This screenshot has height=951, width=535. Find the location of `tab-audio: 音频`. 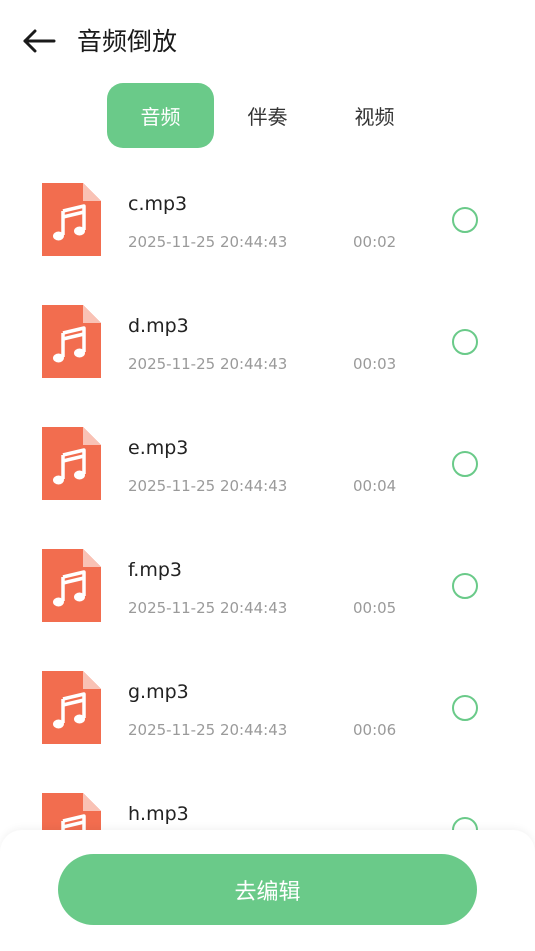

tab-audio: 音频 is located at coordinates (160, 115).